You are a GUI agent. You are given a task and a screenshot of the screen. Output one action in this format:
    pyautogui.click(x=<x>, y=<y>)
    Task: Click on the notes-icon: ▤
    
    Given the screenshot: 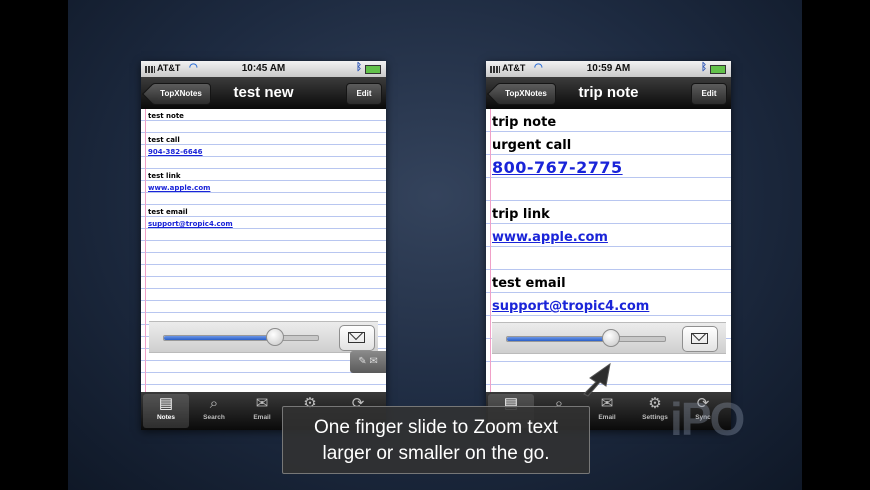 What is the action you would take?
    pyautogui.click(x=166, y=403)
    